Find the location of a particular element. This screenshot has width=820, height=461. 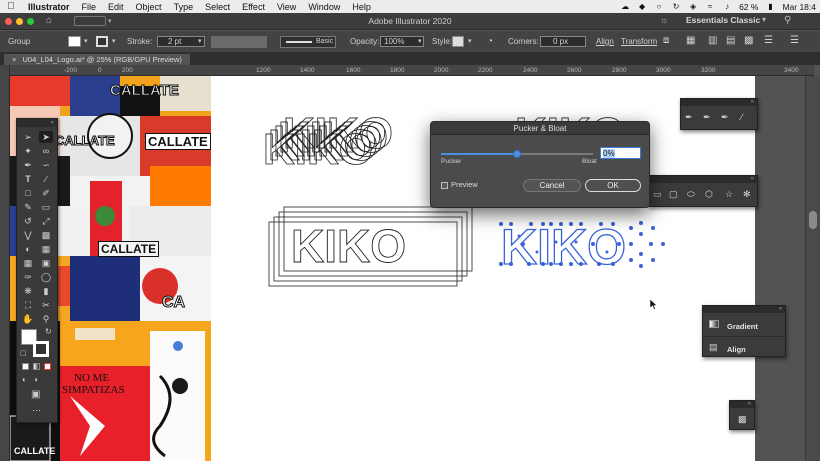

stroke-color-icon is located at coordinates (41, 349).